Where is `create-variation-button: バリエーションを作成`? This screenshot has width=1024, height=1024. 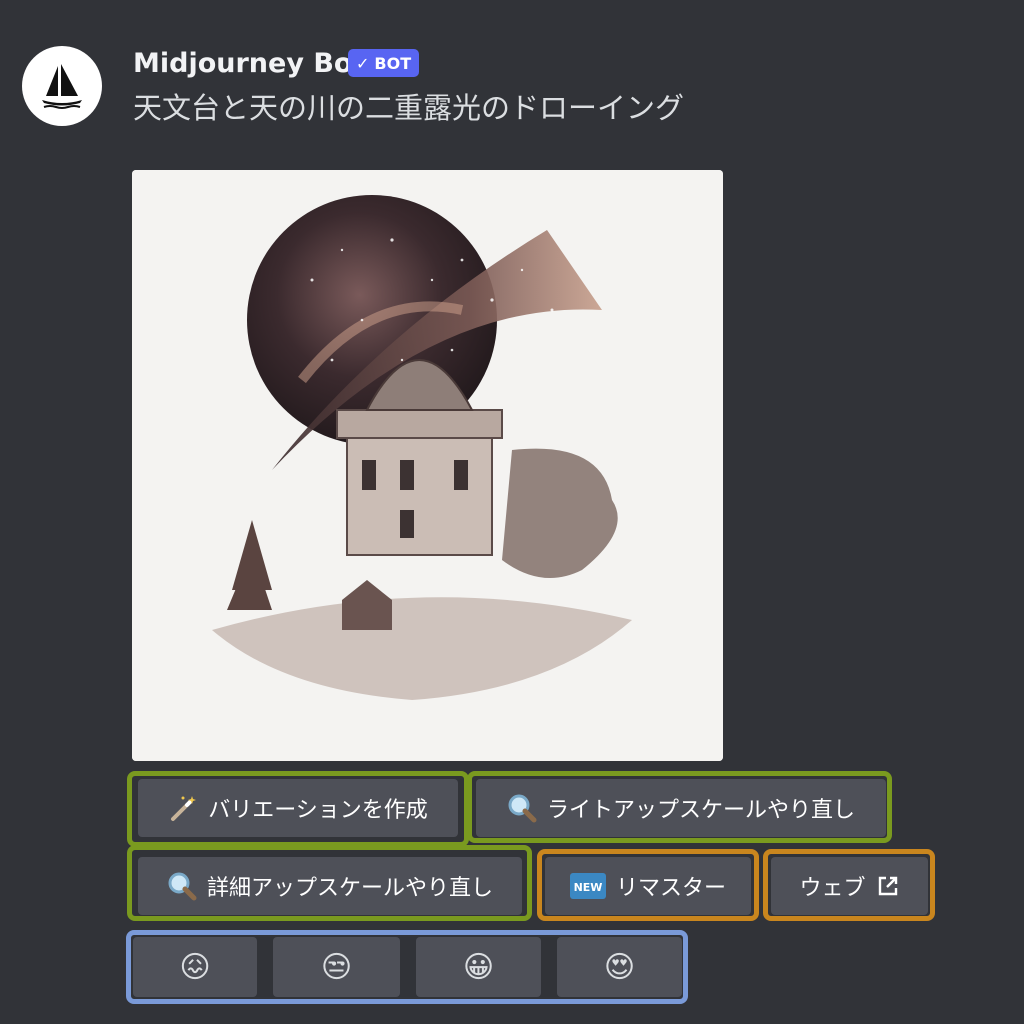
create-variation-button: バリエーションを作成 is located at coordinates (298, 808).